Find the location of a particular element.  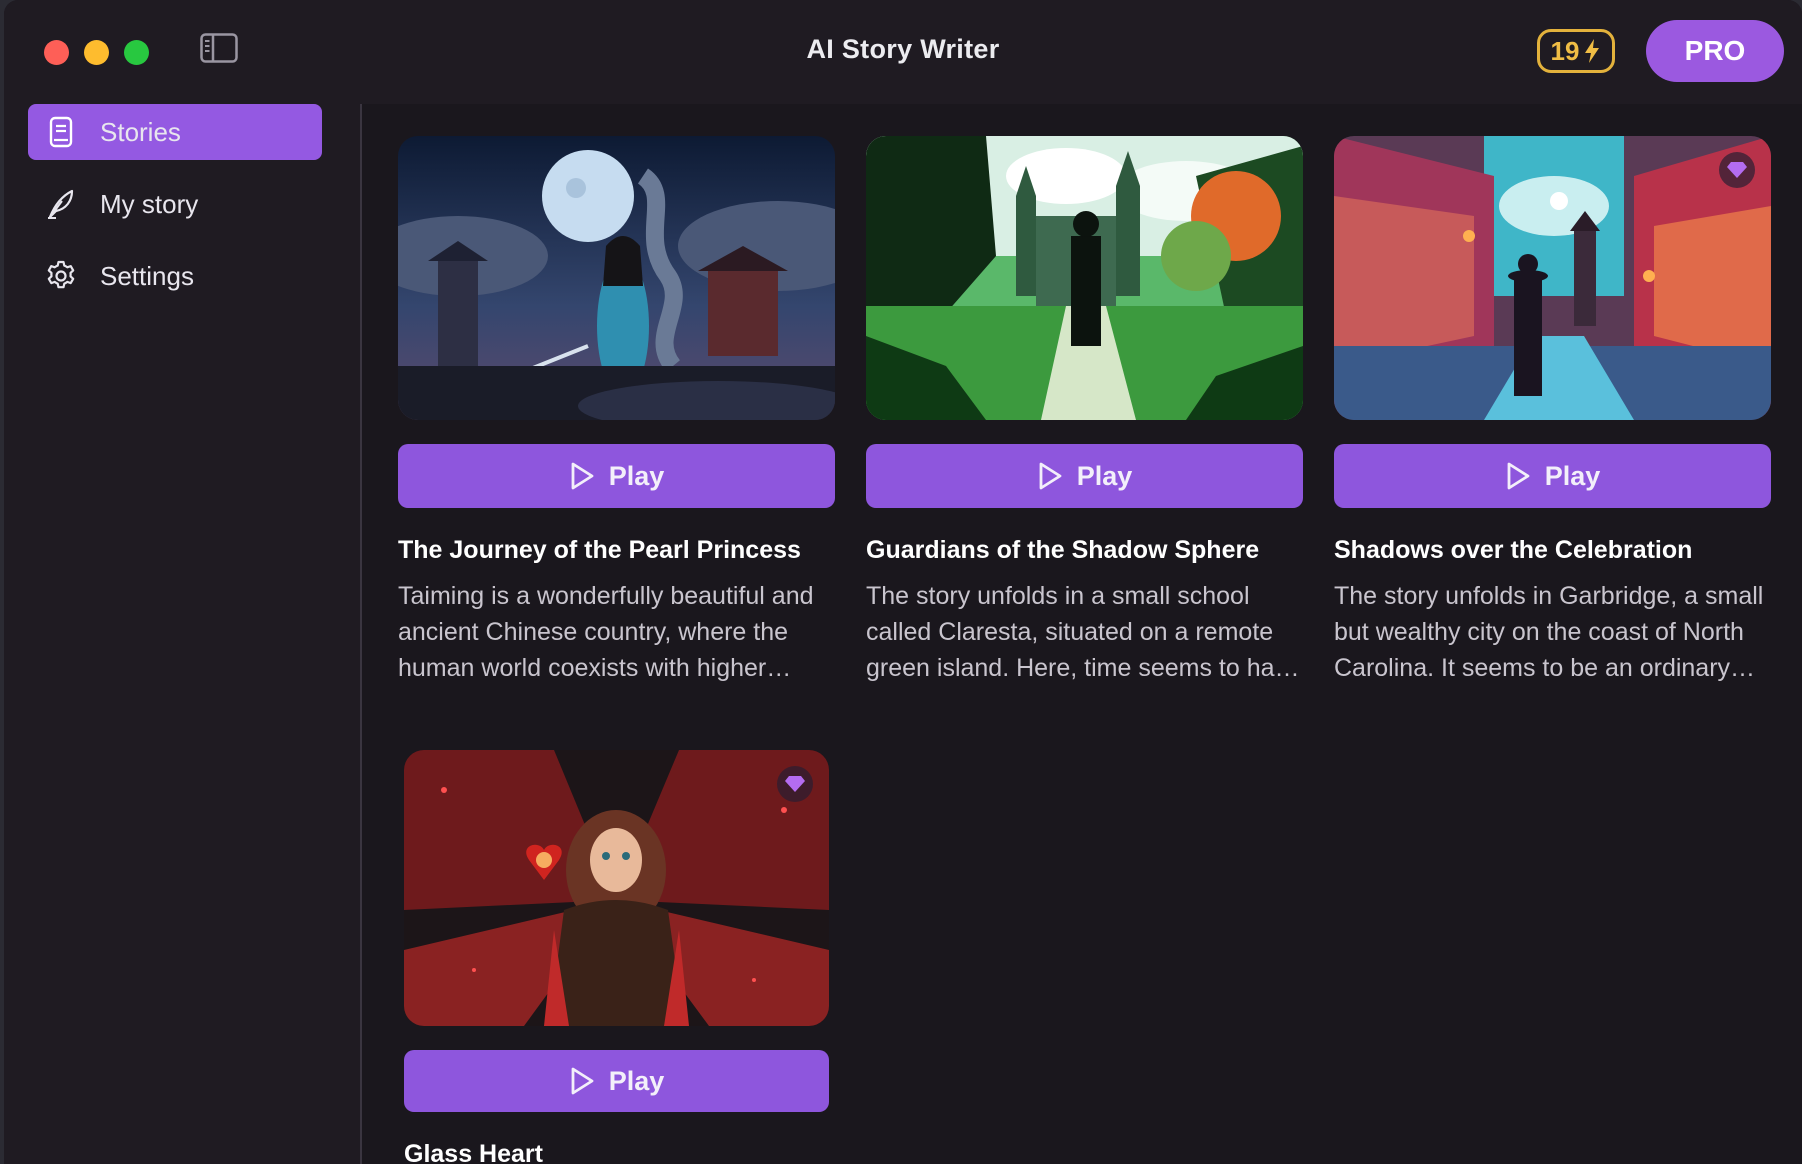

sidebar-item-my-story: My story is located at coordinates (175, 204).